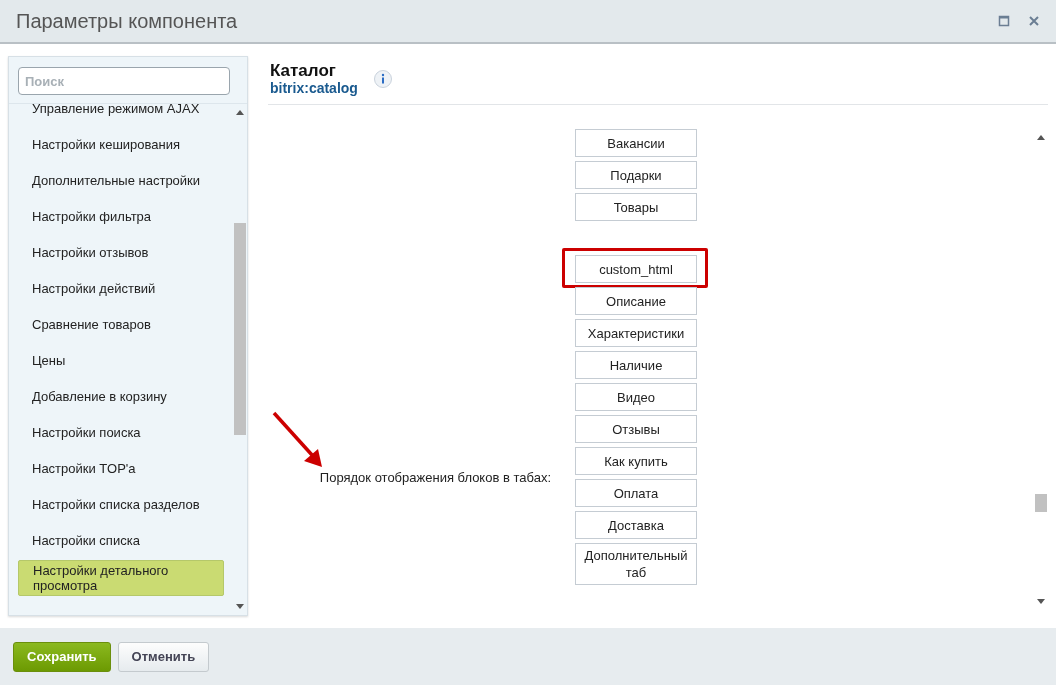  What do you see at coordinates (121, 578) in the screenshot?
I see `sidebar-item: Настройки детального просмотра` at bounding box center [121, 578].